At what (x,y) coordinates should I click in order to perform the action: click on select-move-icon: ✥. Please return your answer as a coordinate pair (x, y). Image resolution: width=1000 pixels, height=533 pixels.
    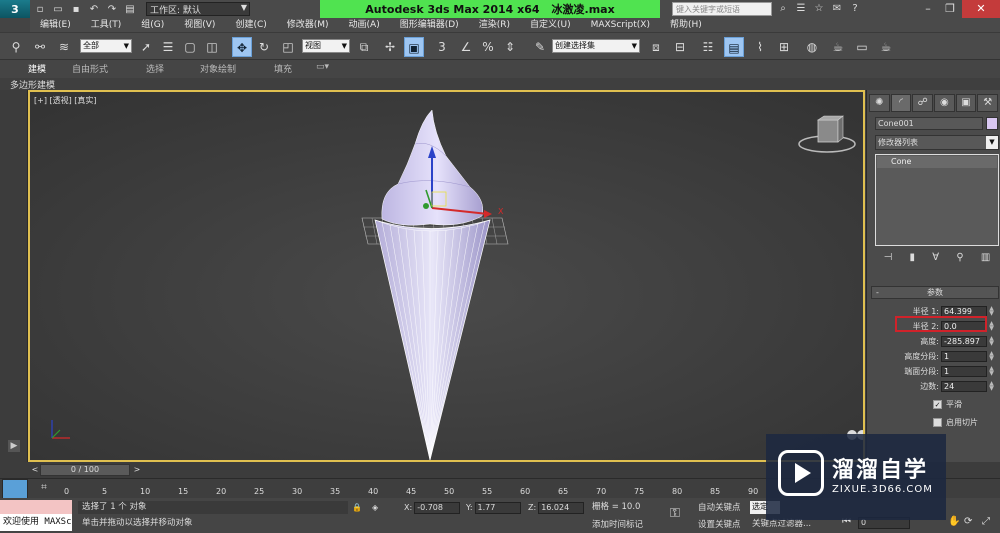
    Looking at the image, I should click on (242, 47).